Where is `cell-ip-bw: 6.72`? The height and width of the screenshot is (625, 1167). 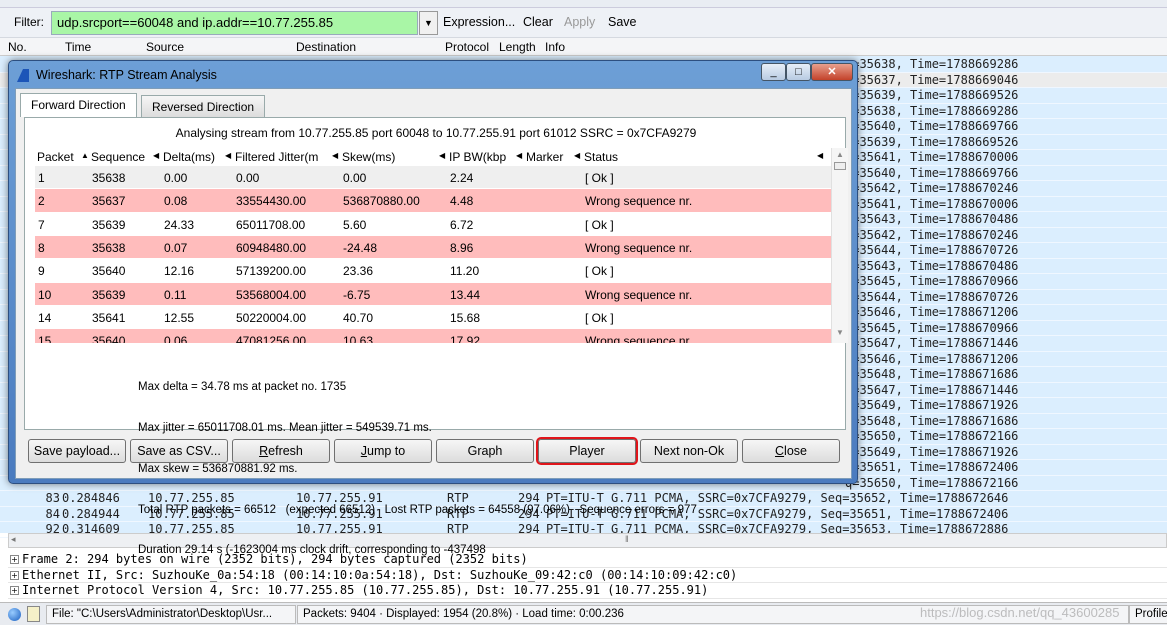 cell-ip-bw: 6.72 is located at coordinates (462, 224).